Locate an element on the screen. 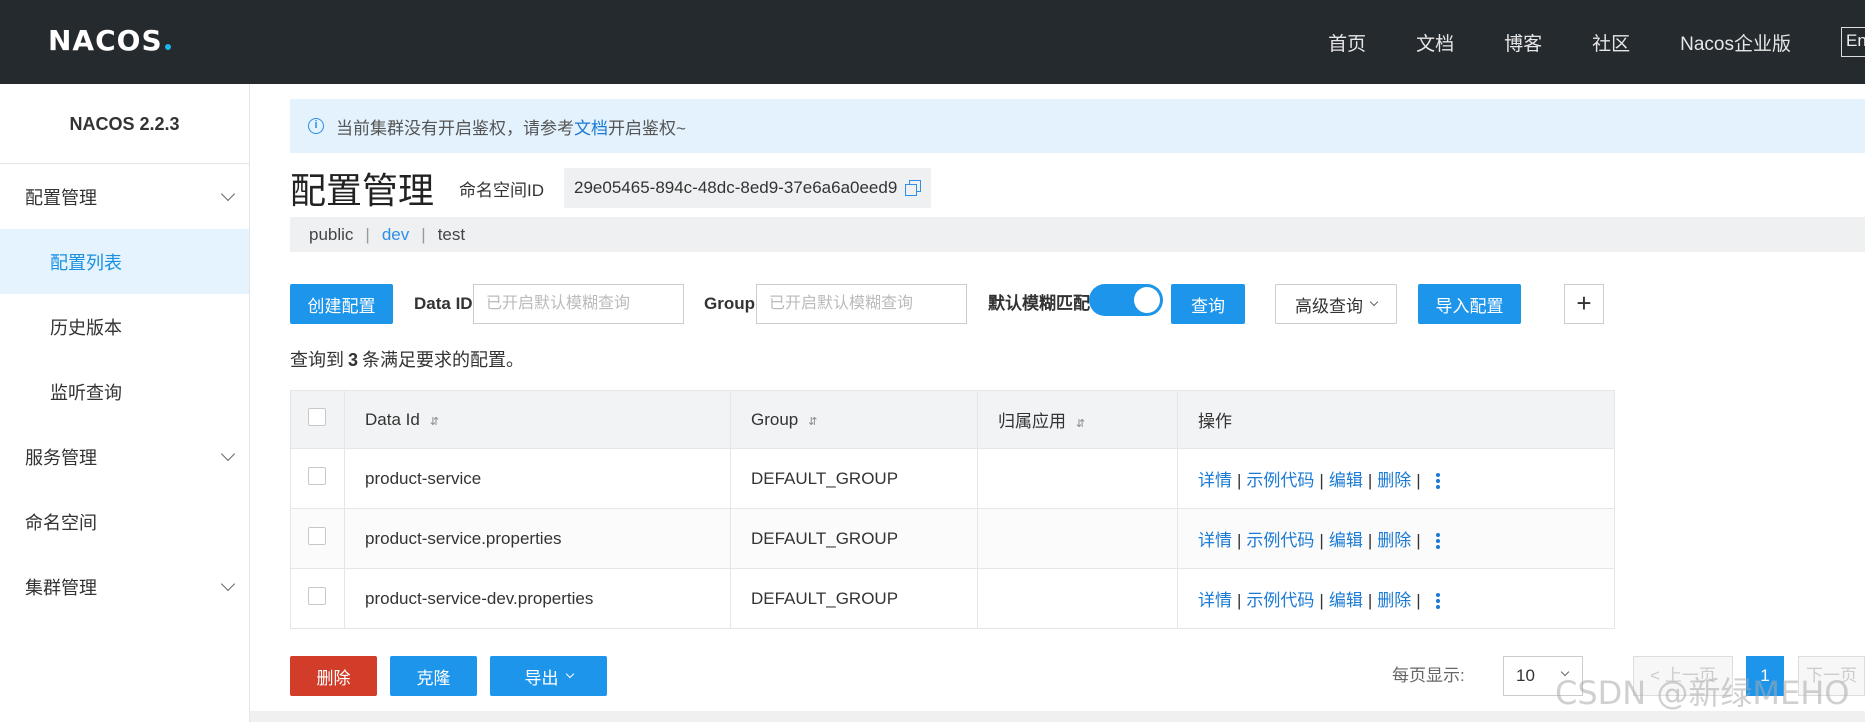 The width and height of the screenshot is (1865, 722). sidebar-item-listener-query: 监听查询 is located at coordinates (124, 391).